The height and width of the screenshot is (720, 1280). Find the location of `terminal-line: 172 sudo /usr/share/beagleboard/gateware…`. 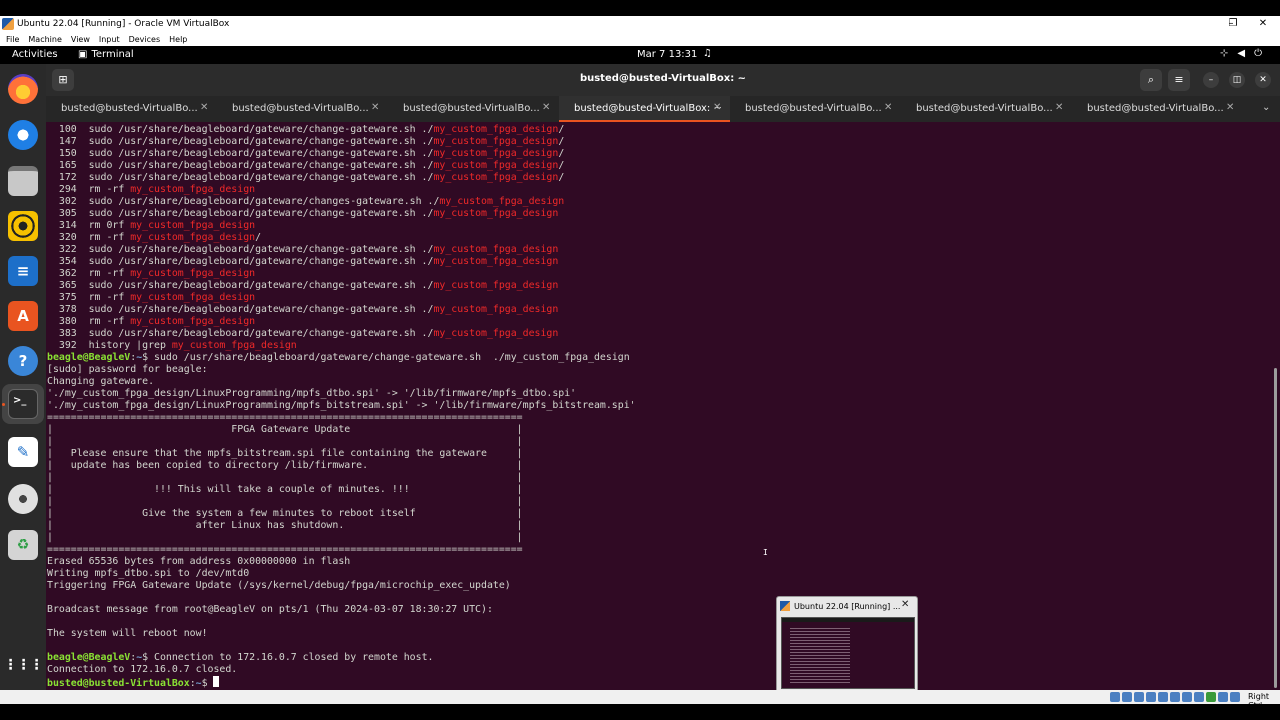

terminal-line: 172 sudo /usr/share/beagleboard/gateware… is located at coordinates (341, 178).